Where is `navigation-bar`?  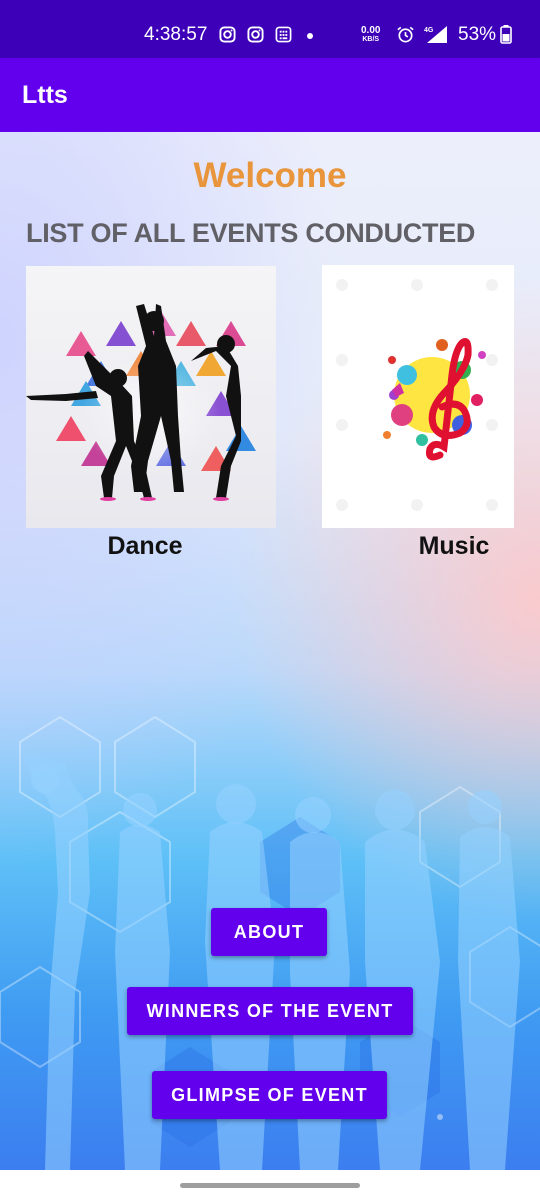
navigation-bar is located at coordinates (270, 1185).